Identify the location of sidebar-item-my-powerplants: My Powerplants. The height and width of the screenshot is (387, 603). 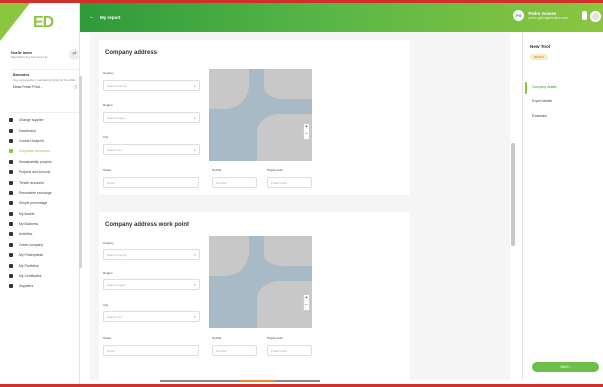
(43, 255).